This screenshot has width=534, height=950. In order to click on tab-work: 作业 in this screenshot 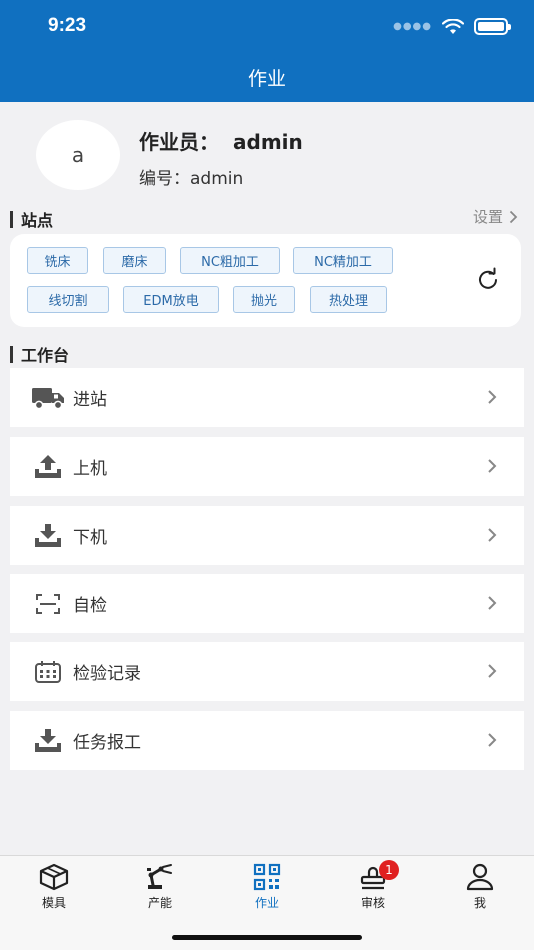, I will do `click(267, 886)`.